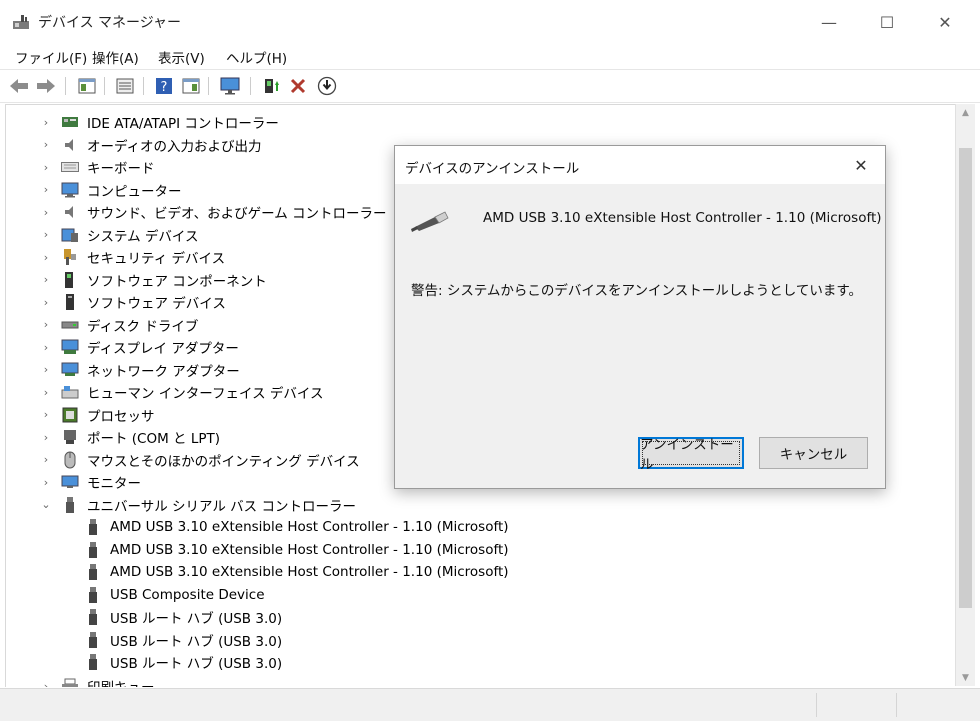 The width and height of the screenshot is (980, 721). I want to click on dialog-title: デバイスのアンインストール, so click(492, 169).